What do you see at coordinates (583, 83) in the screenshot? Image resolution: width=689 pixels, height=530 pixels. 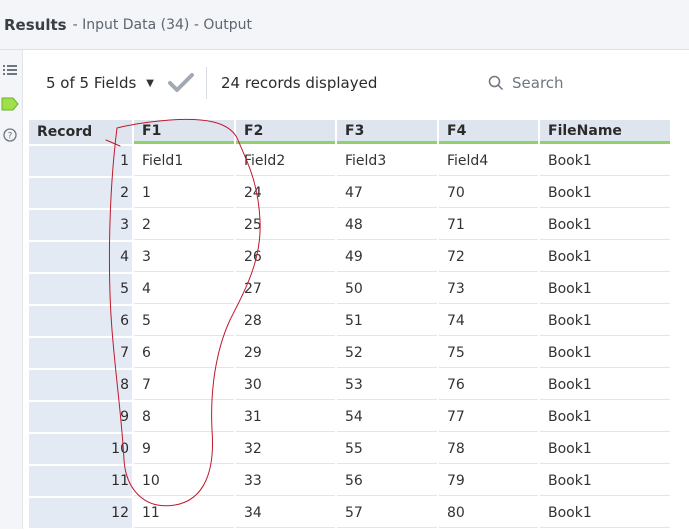 I see `search-box: Search` at bounding box center [583, 83].